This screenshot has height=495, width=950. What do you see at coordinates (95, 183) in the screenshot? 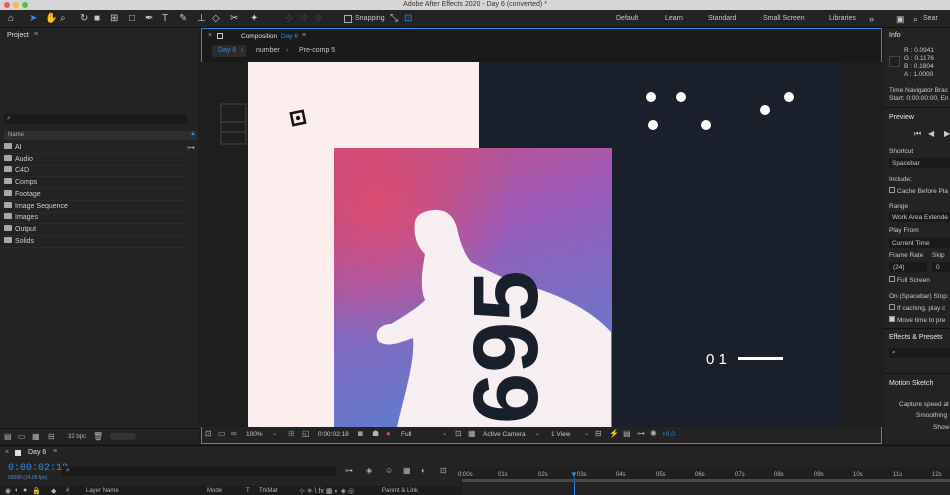
I see `list-item: Comps` at bounding box center [95, 183].